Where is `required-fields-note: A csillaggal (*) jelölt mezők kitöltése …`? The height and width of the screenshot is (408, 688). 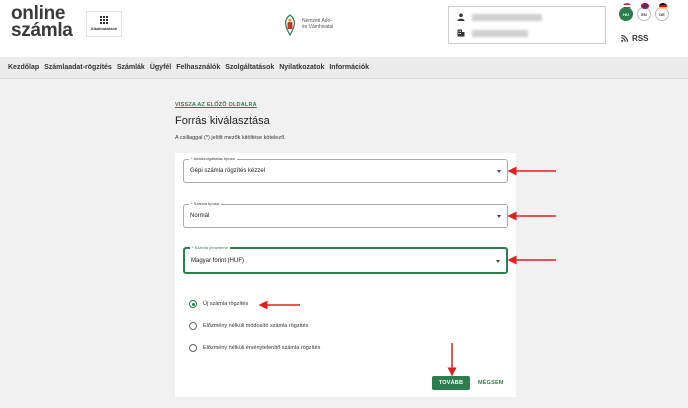
required-fields-note: A csillaggal (*) jelölt mezők kitöltése … is located at coordinates (230, 138).